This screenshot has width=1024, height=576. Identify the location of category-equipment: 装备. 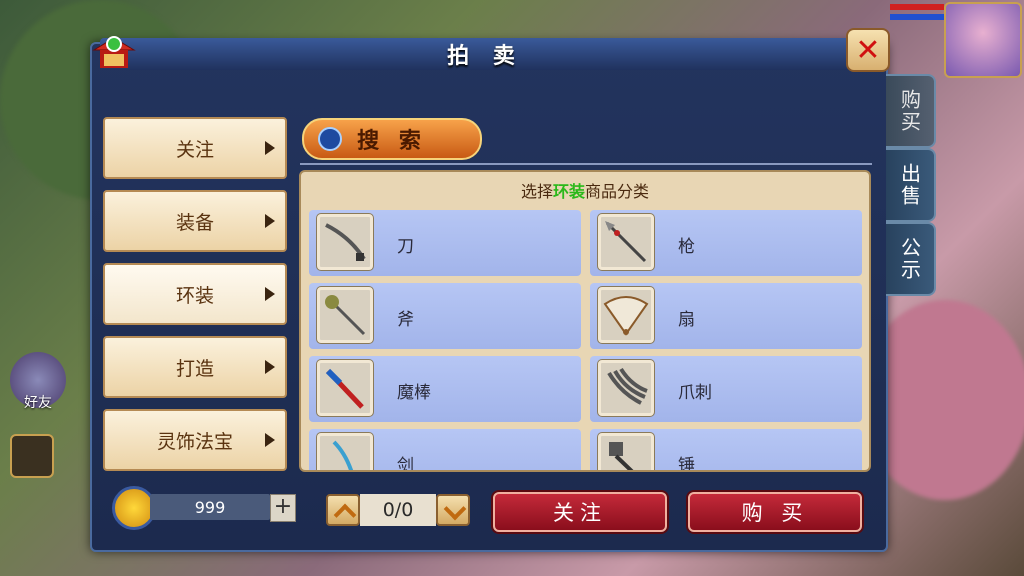
(195, 221).